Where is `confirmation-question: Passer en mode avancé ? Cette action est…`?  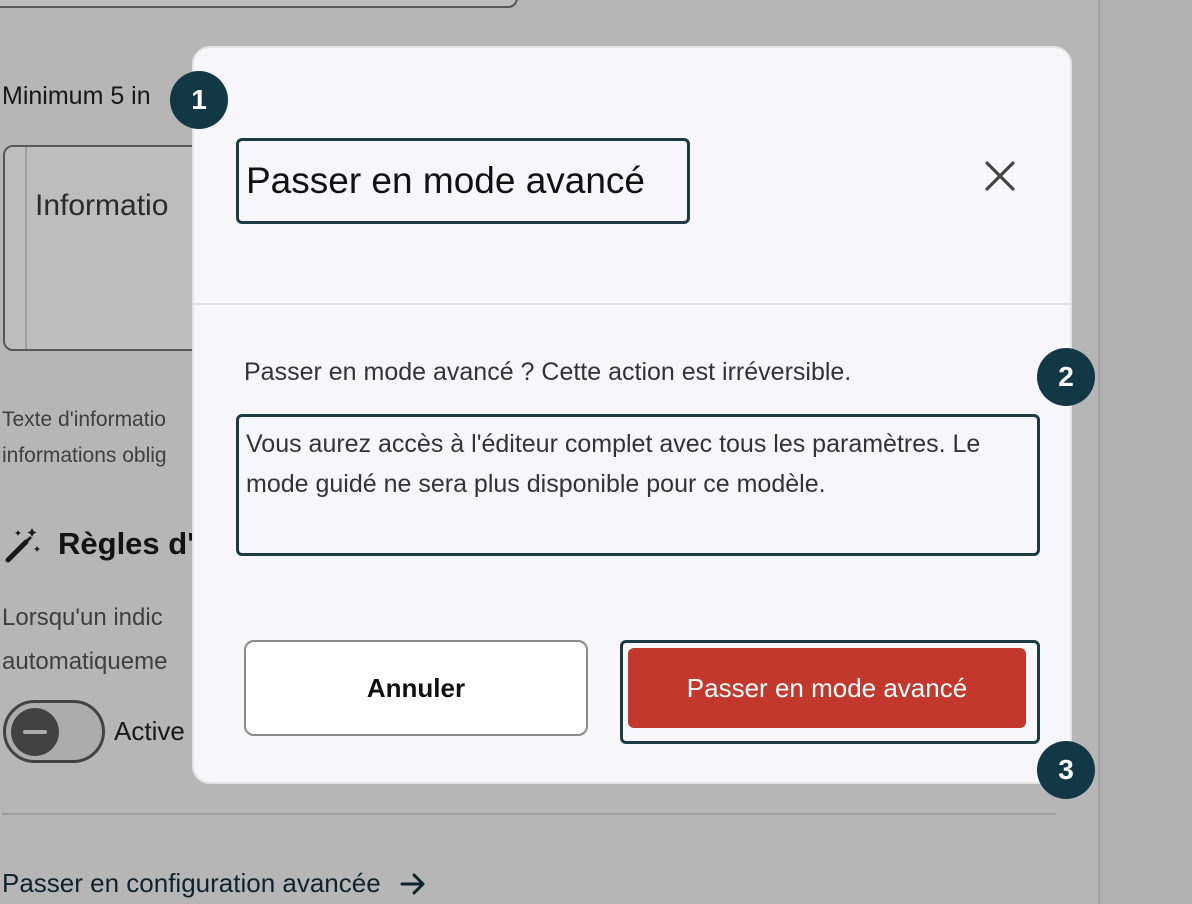
confirmation-question: Passer en mode avancé ? Cette action est… is located at coordinates (548, 372).